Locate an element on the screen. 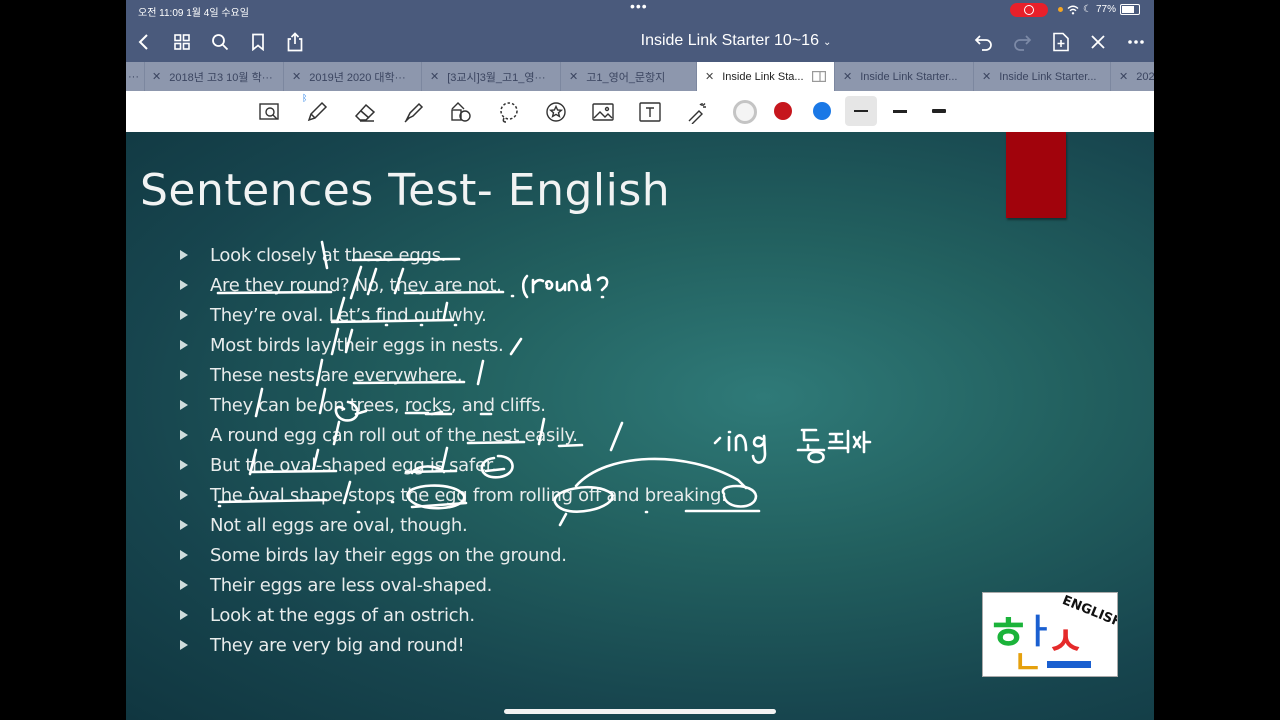 This screenshot has width=1280, height=720. list-item: Not all eggs are oval, though. is located at coordinates (453, 525).